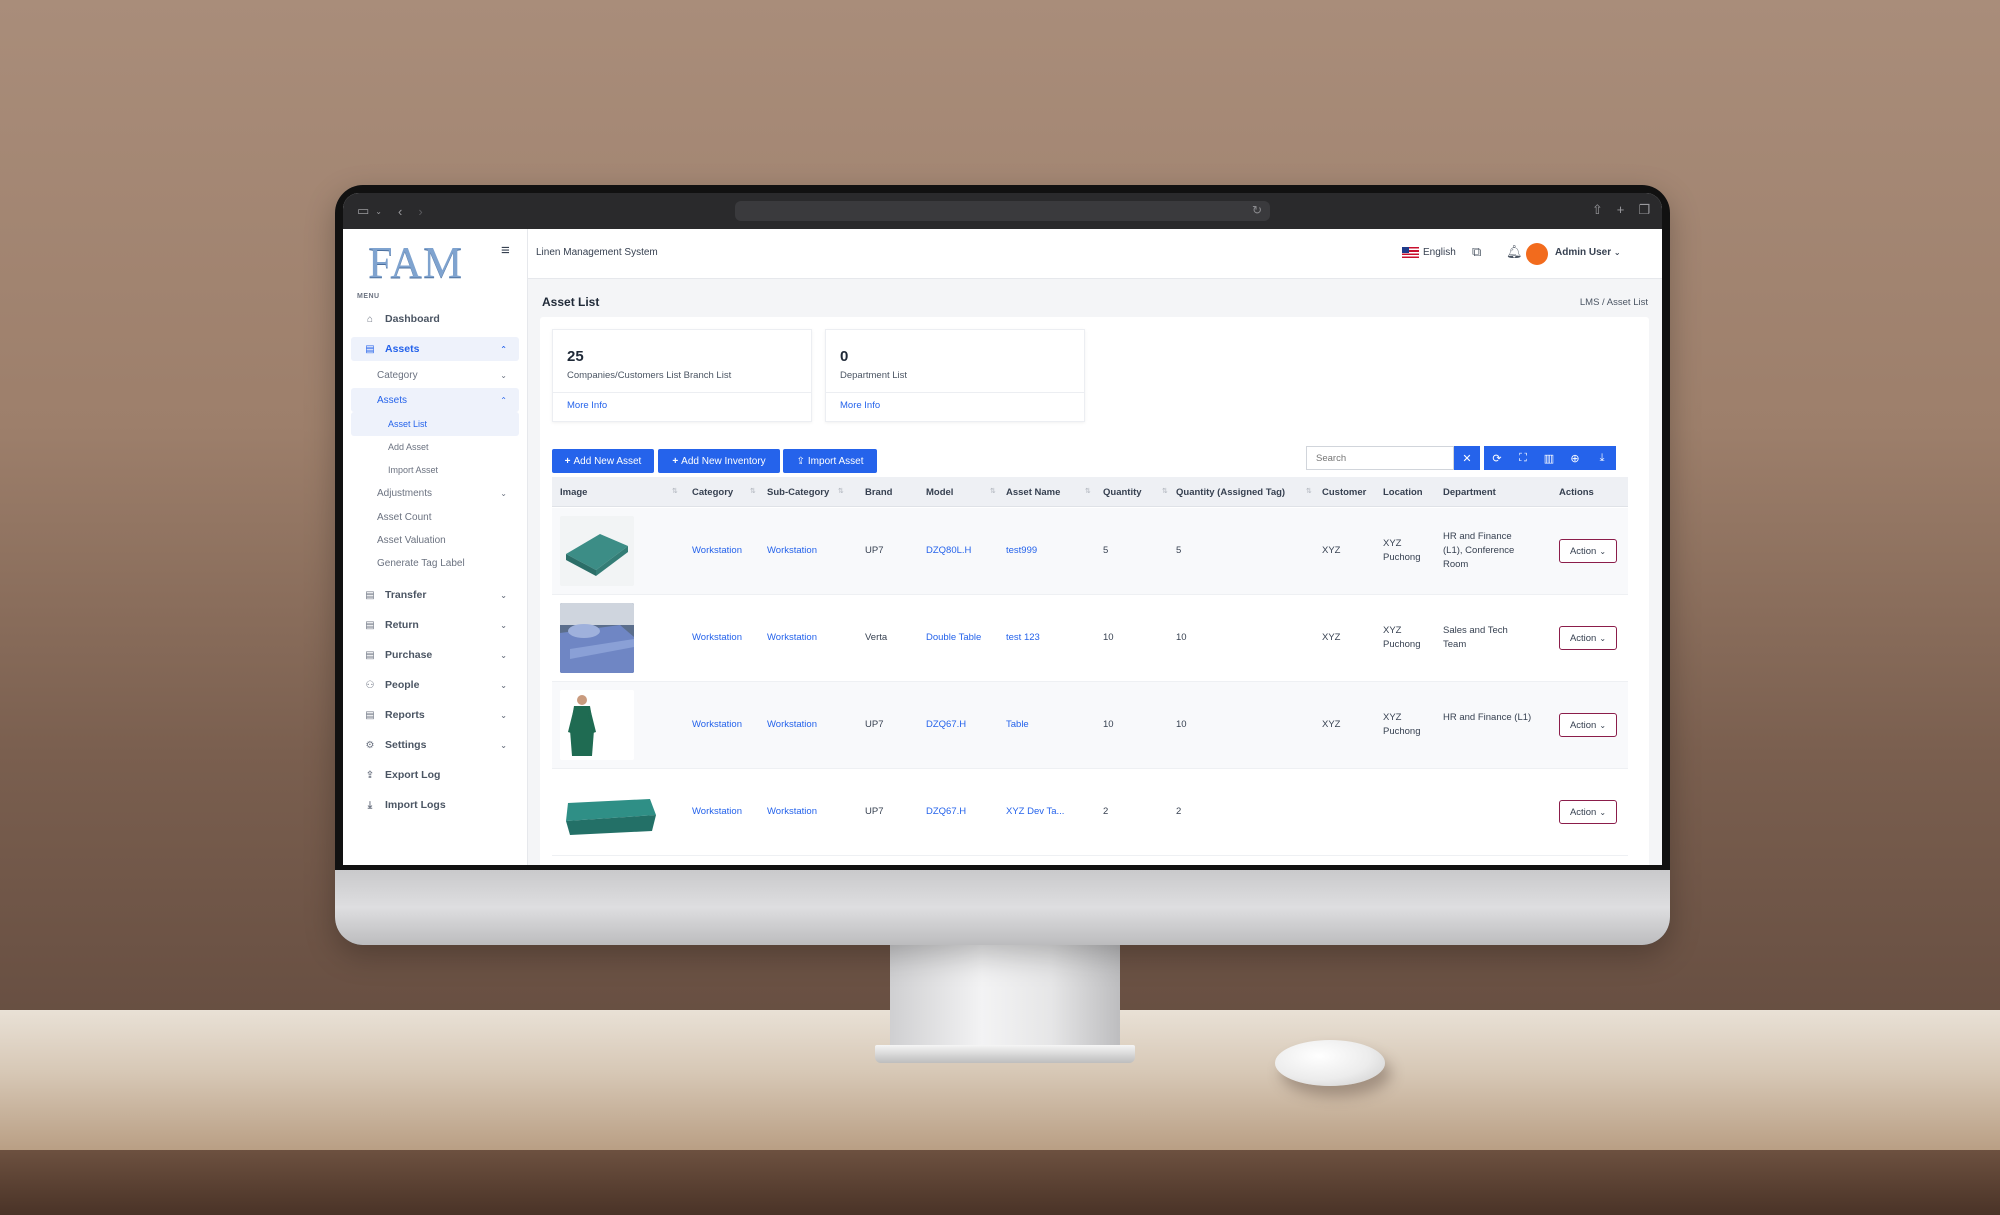 The image size is (2000, 1215). I want to click on avatar, so click(1537, 254).